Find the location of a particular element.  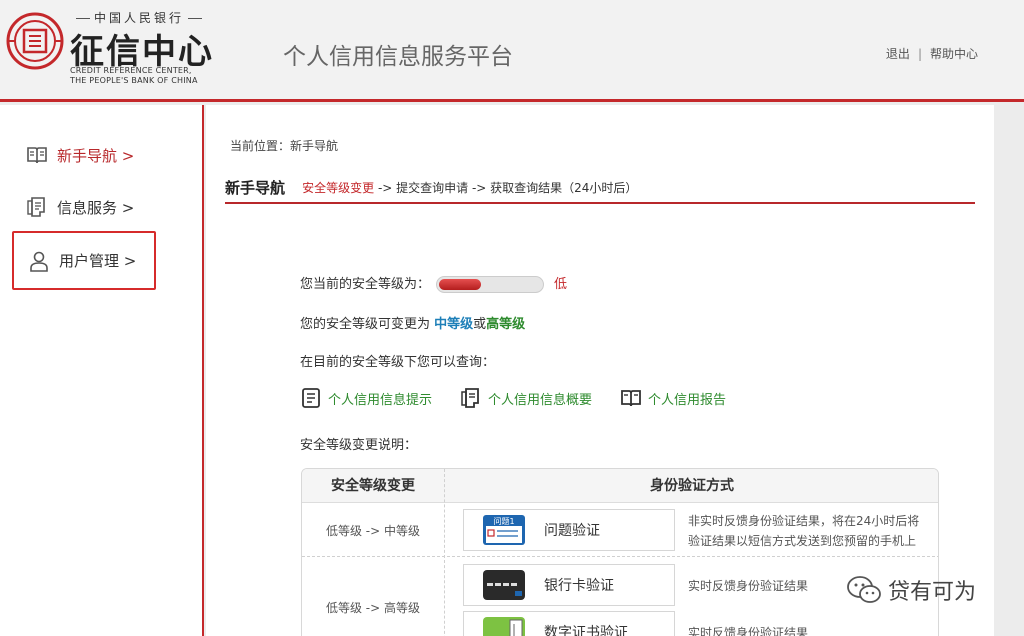

link-label: 个人信用信息提示 is located at coordinates (380, 400).